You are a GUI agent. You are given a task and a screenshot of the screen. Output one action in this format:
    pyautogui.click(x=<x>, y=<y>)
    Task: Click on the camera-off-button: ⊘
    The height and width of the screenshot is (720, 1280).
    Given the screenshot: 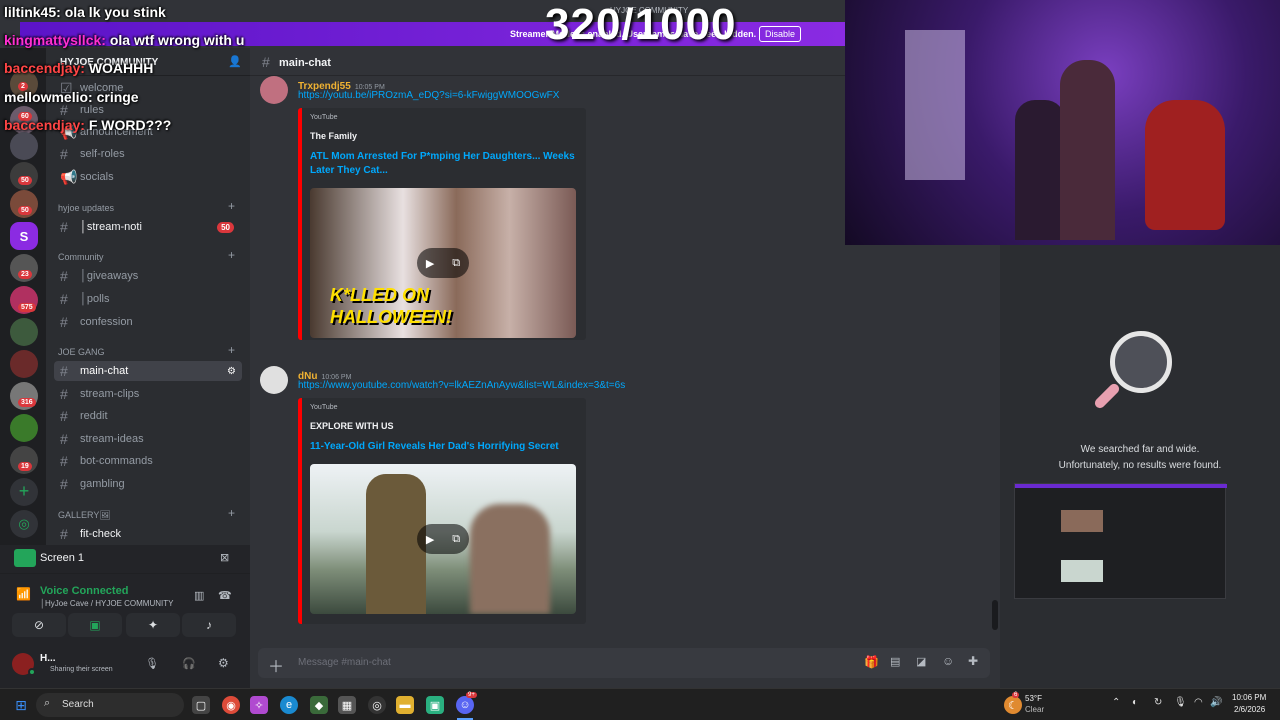 What is the action you would take?
    pyautogui.click(x=39, y=625)
    